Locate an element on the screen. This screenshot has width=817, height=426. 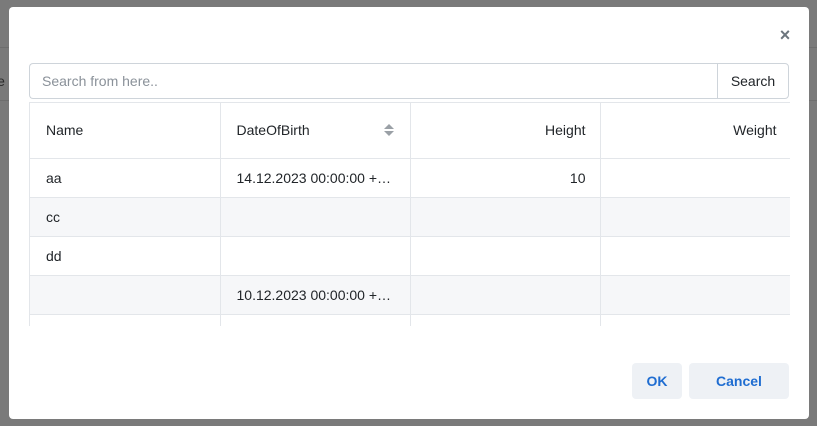
ok-button: OK is located at coordinates (657, 381).